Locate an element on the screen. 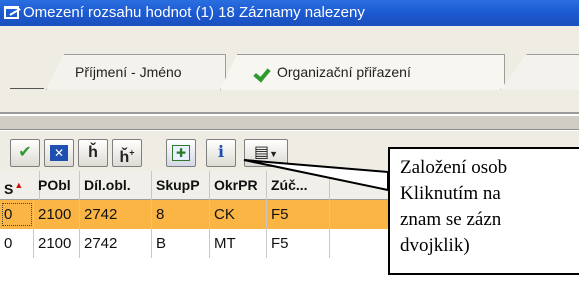  find-button: ȟ is located at coordinates (93, 153).